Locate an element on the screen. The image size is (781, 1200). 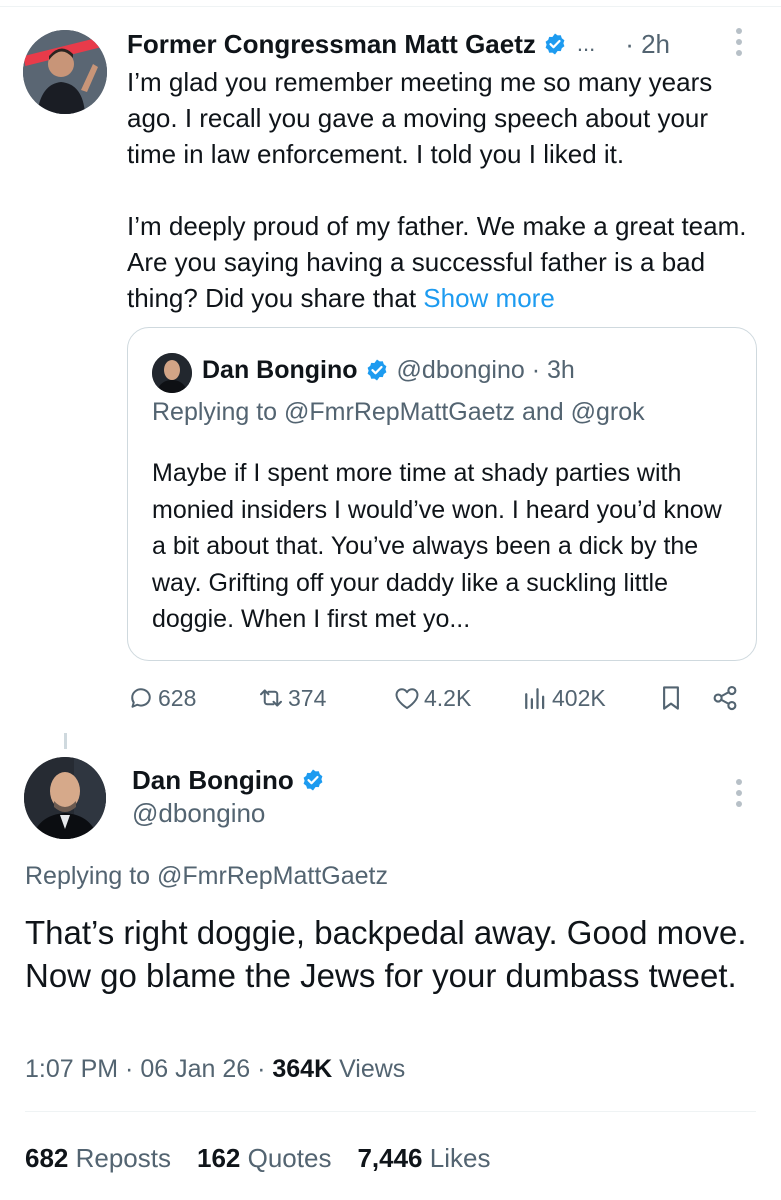
tweet-action-bar: 628 374 4.2K 402K is located at coordinates (436, 698).